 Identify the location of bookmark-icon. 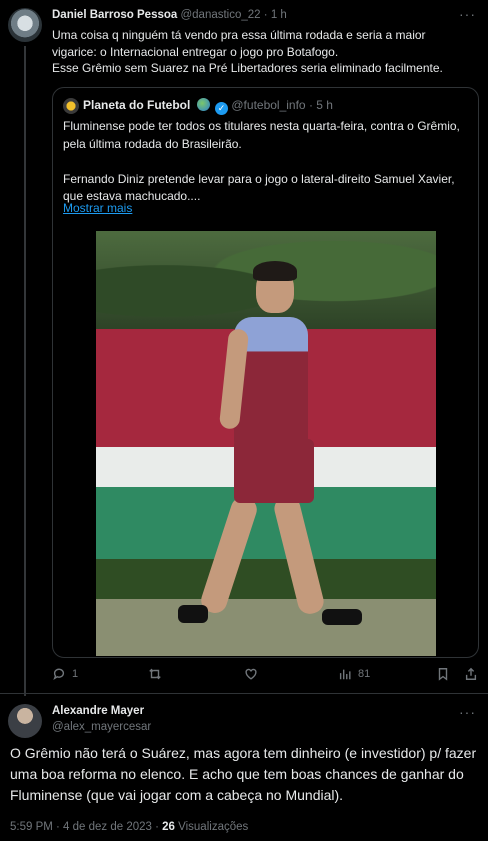
(443, 674).